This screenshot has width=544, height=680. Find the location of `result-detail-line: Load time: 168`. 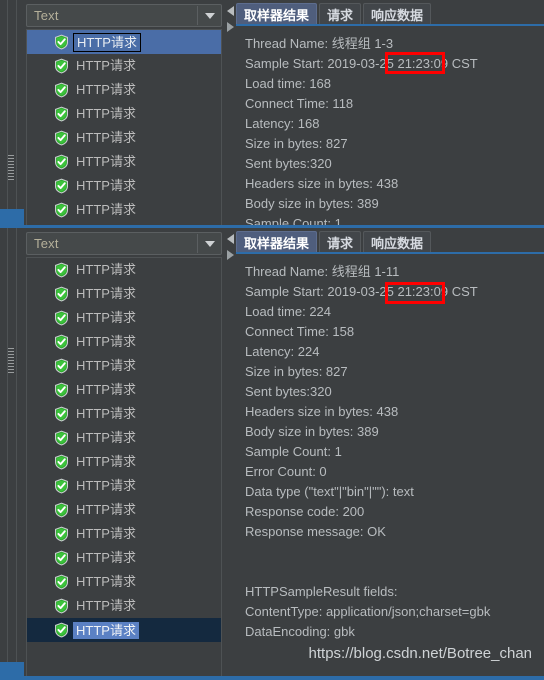

result-detail-line: Load time: 168 is located at coordinates (288, 83).